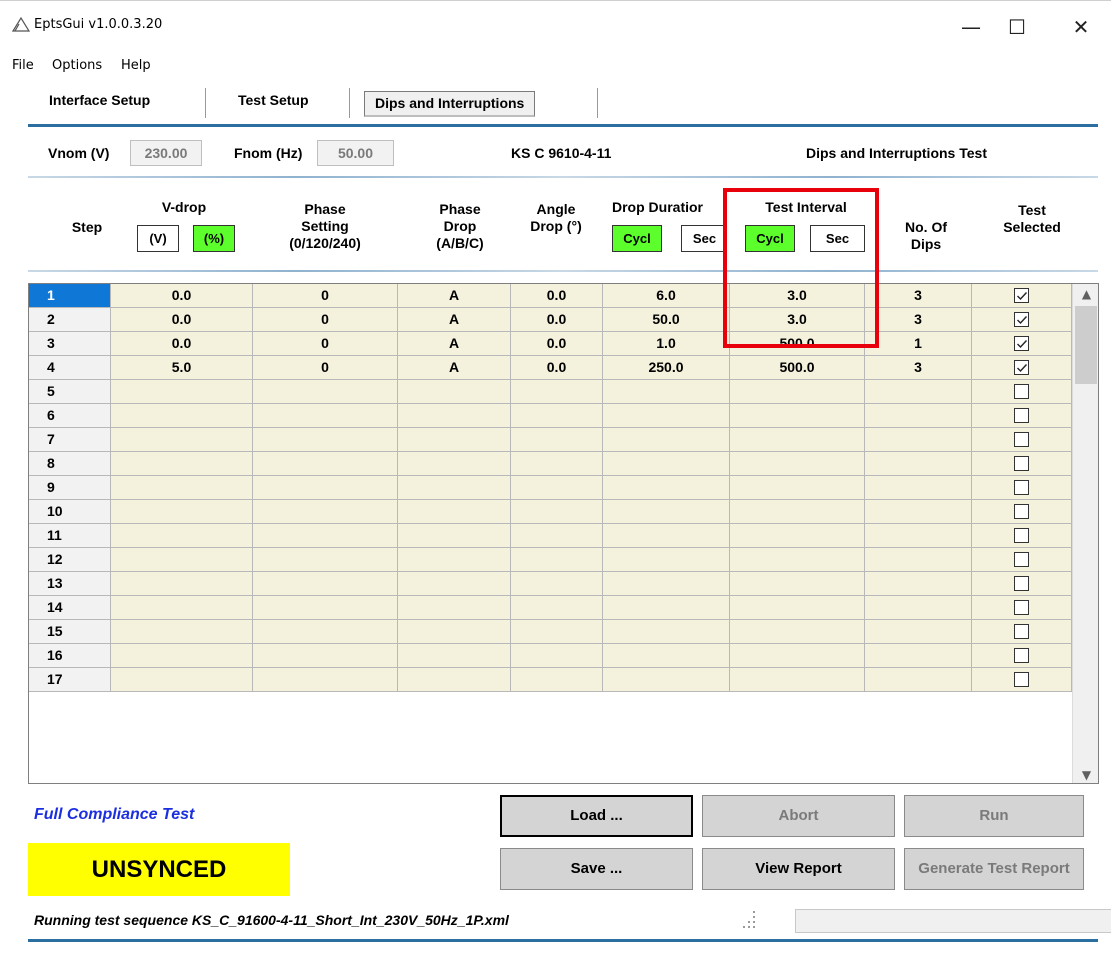 This screenshot has width=1111, height=953. Describe the element at coordinates (798, 816) in the screenshot. I see `abort-button: Abort` at that location.